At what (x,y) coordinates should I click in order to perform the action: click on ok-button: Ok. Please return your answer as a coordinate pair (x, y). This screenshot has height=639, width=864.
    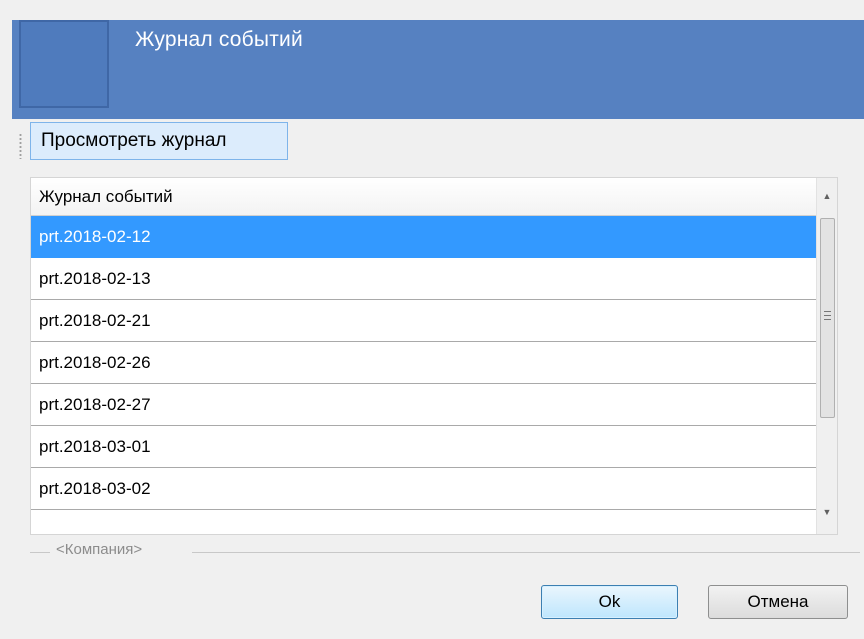
    Looking at the image, I should click on (609, 602).